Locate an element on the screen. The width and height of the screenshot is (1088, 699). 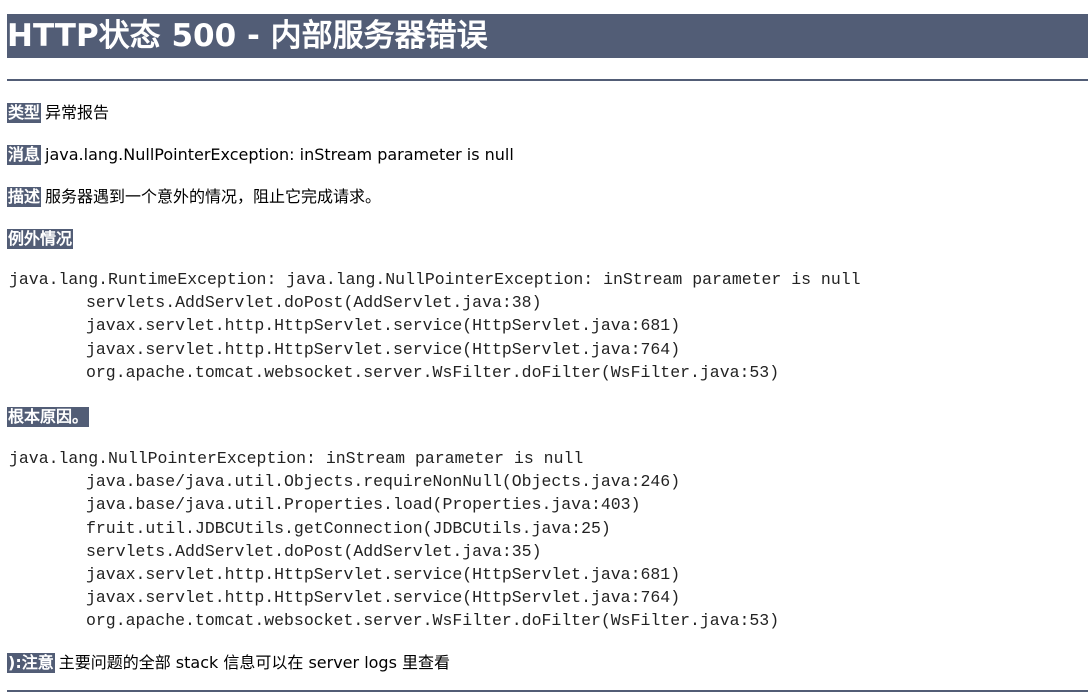
page-title: HTTP状态 500 - 内部服务器错误 is located at coordinates (247, 36).